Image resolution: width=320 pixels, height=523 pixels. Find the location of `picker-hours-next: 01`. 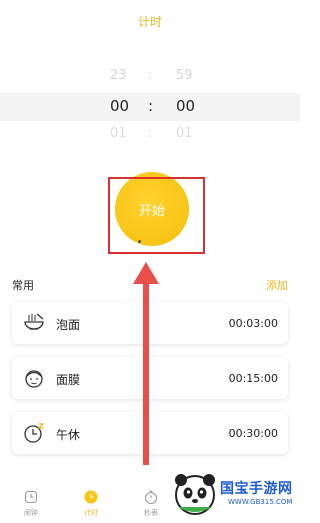

picker-hours-next: 01 is located at coordinates (118, 133).